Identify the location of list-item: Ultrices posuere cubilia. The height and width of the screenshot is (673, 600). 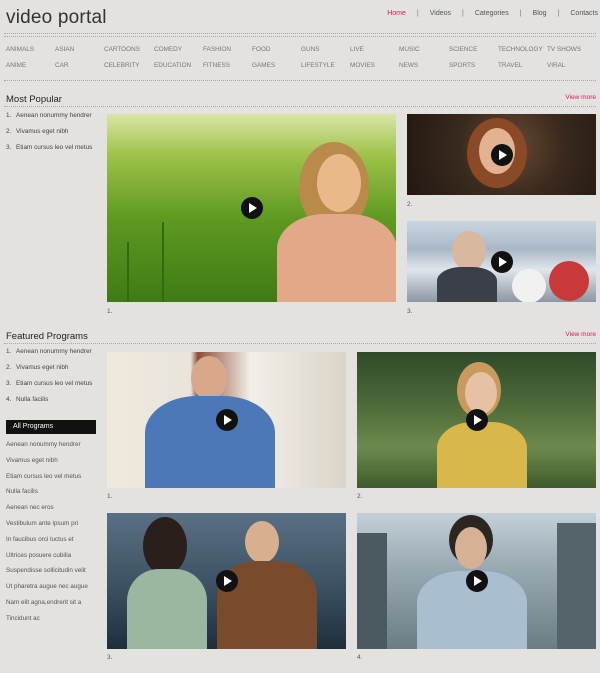
(47, 560).